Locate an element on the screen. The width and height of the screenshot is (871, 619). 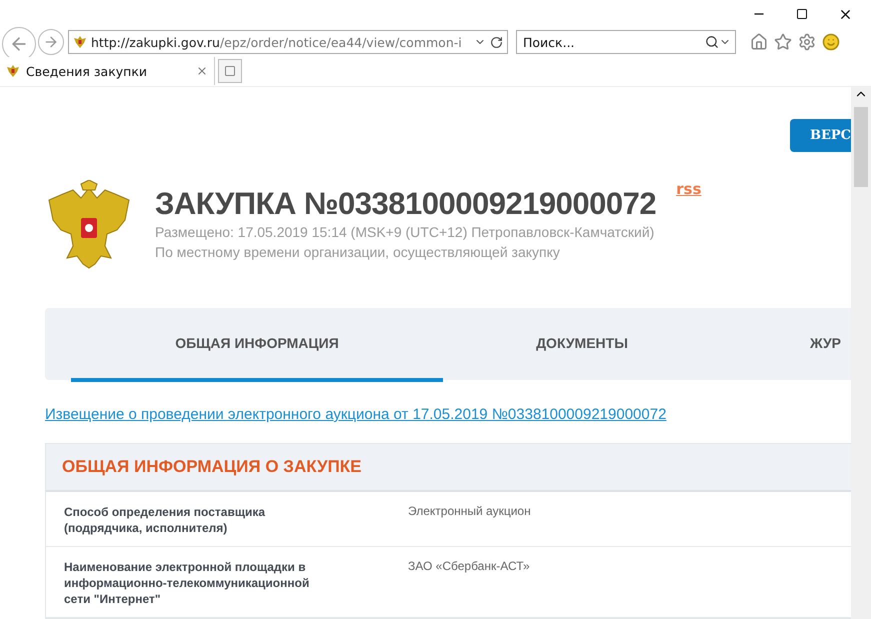
page-icon is located at coordinates (230, 71).